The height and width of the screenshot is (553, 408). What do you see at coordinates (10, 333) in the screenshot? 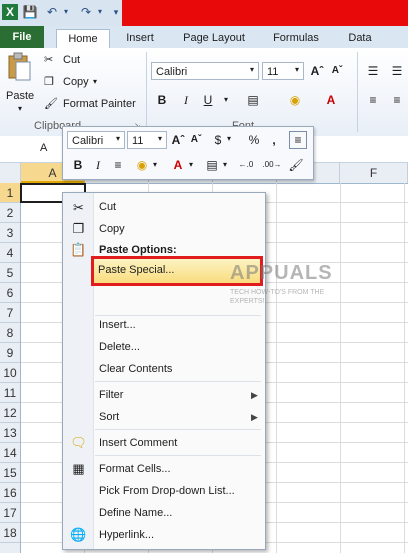
I see `row-header: 8` at bounding box center [10, 333].